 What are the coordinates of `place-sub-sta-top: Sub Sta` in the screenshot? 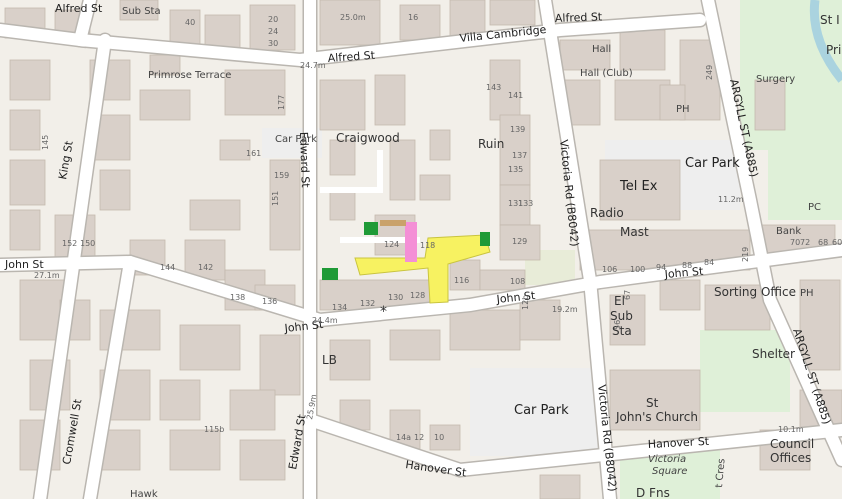 It's located at (141, 11).